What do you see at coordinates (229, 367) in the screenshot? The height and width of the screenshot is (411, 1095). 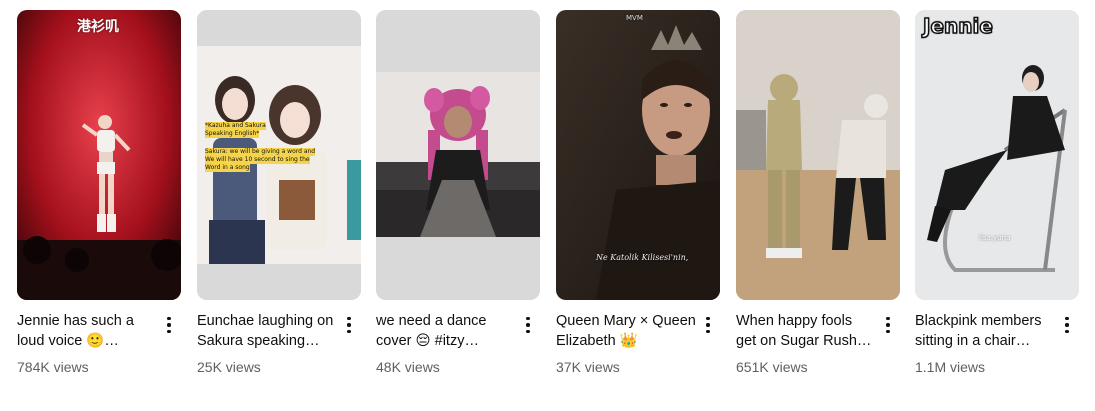 I see `short-views: 25K views` at bounding box center [229, 367].